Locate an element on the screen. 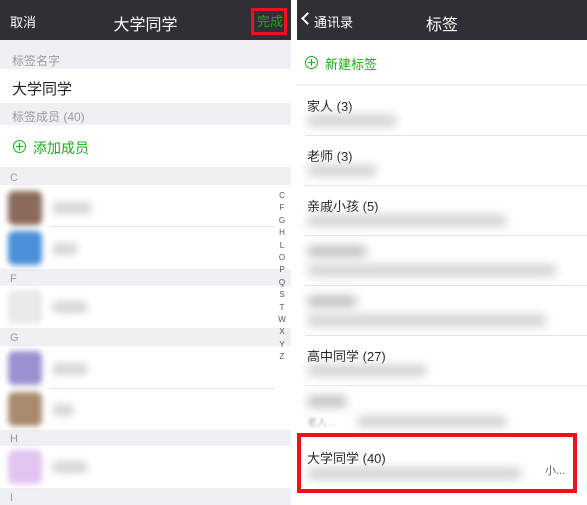  member-group-f is located at coordinates (145, 307).